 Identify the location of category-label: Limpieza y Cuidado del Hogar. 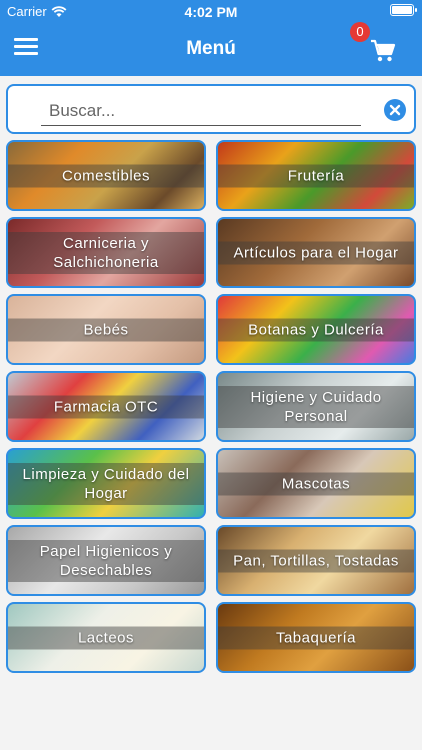
(106, 483).